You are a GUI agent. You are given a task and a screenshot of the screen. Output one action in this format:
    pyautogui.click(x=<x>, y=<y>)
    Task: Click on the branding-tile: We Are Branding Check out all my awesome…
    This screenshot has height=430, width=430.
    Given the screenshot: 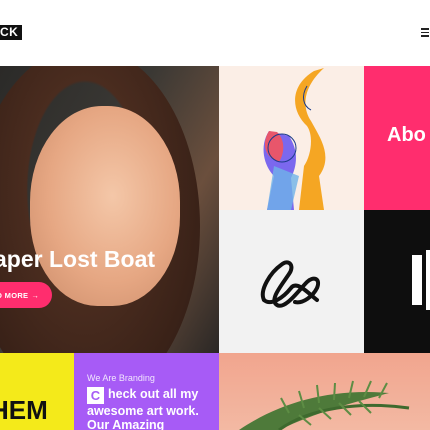 What is the action you would take?
    pyautogui.click(x=146, y=391)
    